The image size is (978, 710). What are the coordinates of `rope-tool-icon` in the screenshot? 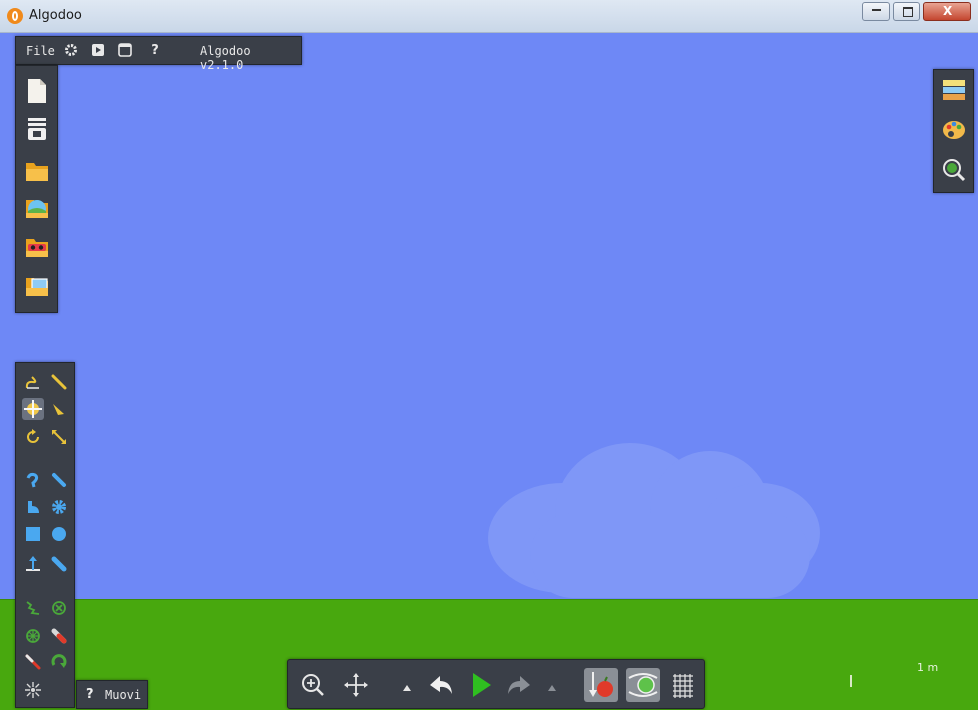 It's located at (33, 480).